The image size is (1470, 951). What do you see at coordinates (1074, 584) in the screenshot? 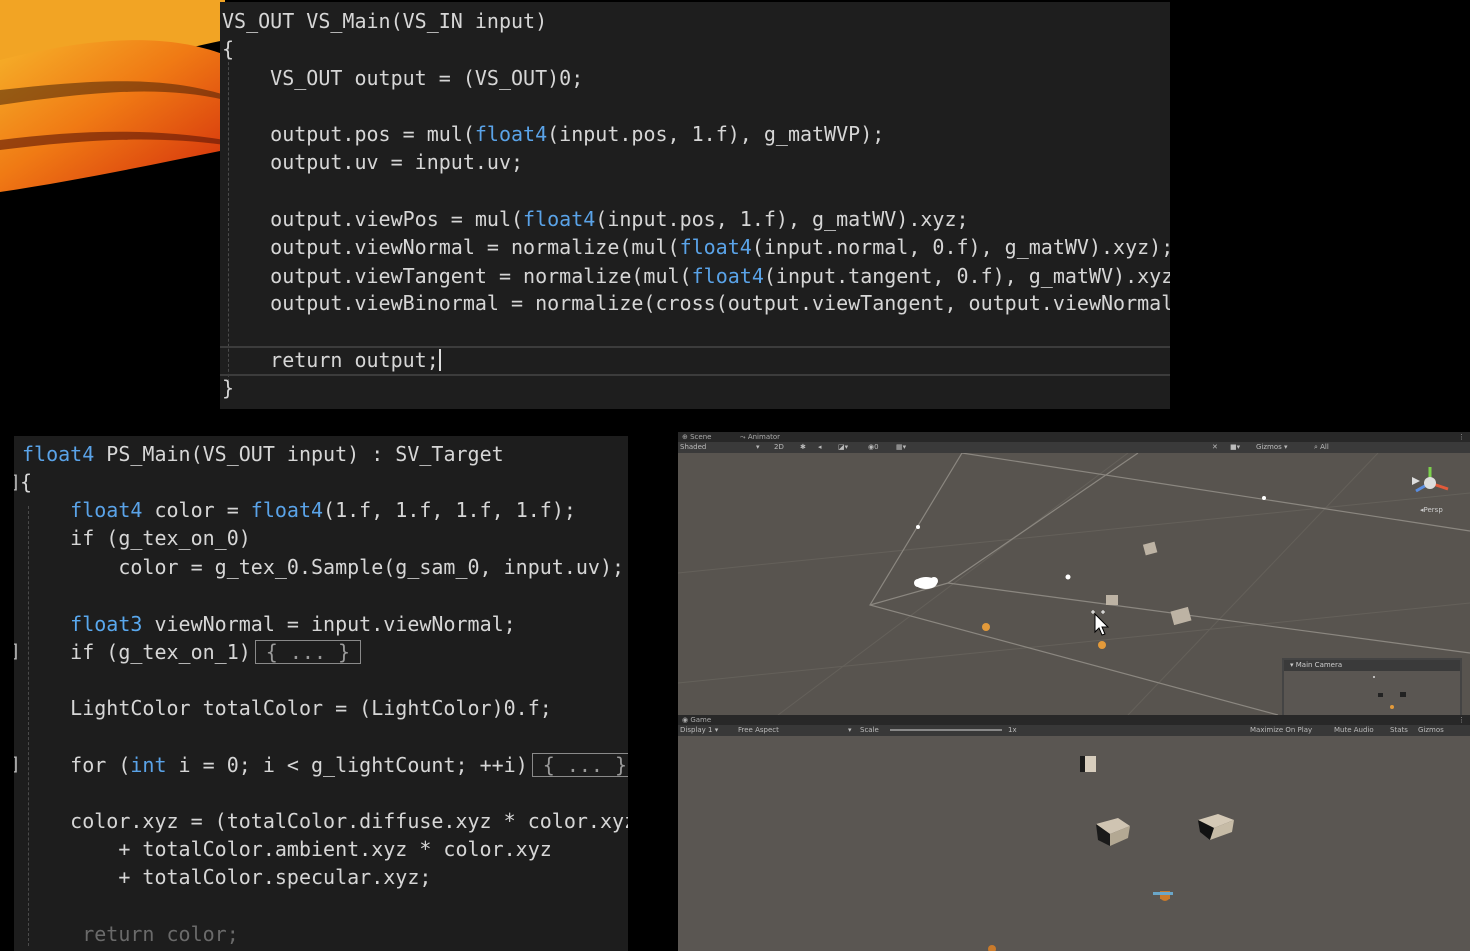
I see `scene-view: ◂Persp ▾ Main Camera` at bounding box center [1074, 584].